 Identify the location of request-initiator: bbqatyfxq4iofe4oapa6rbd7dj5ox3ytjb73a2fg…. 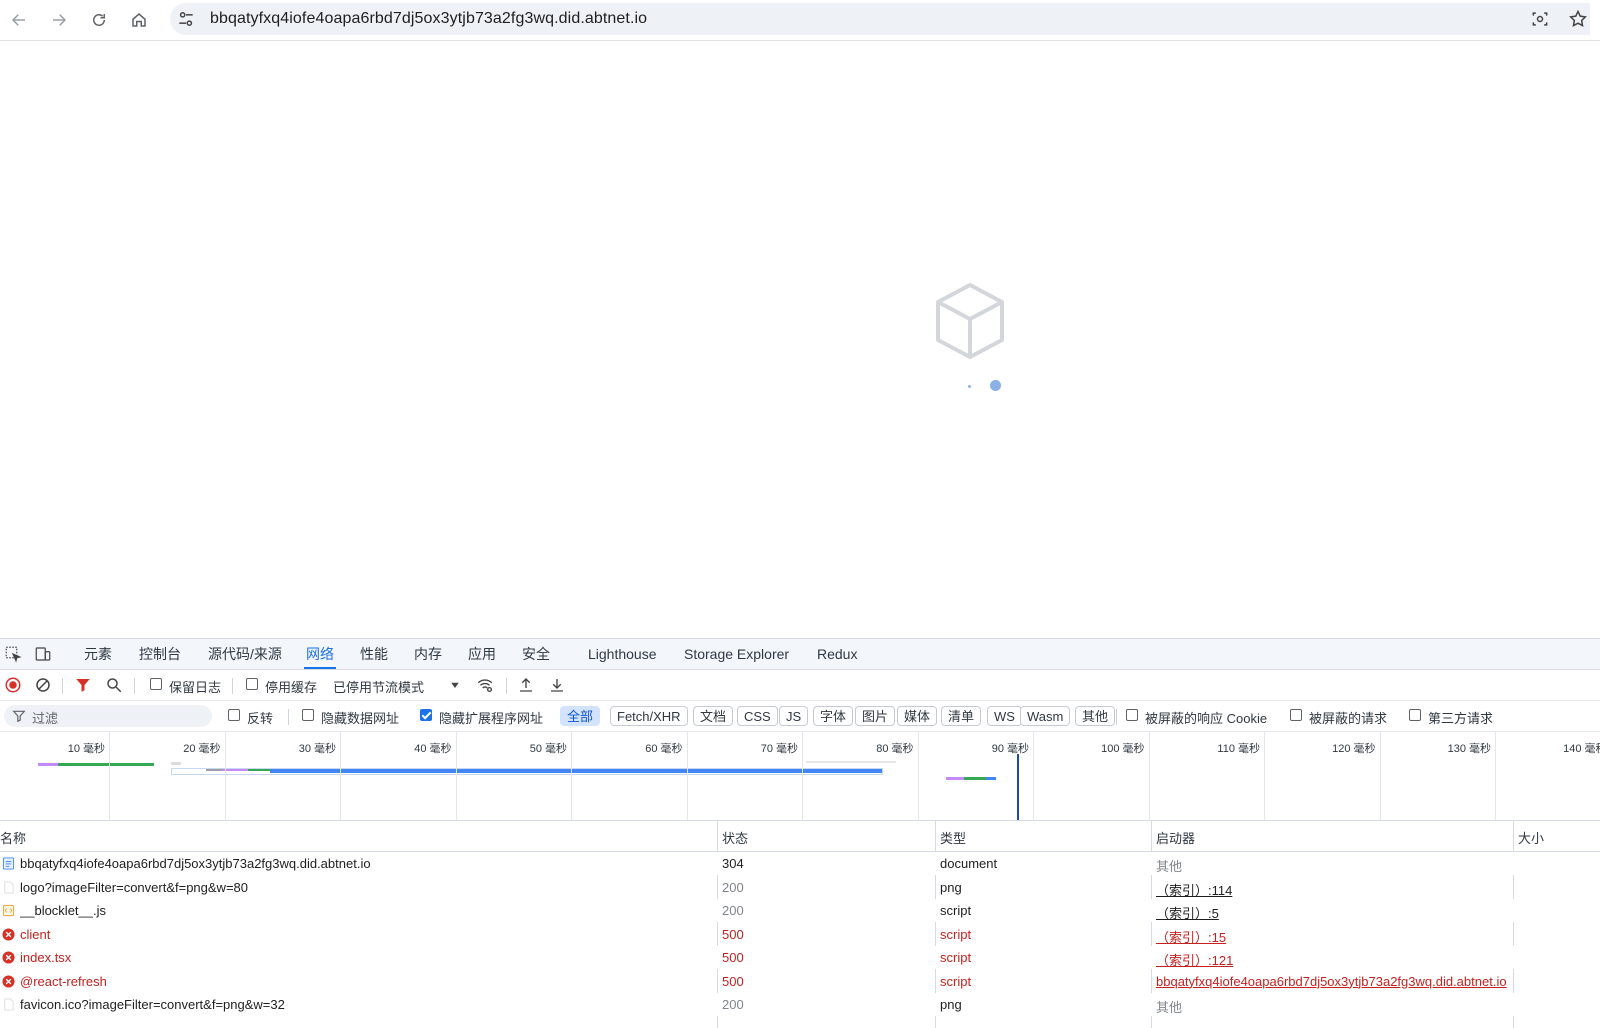
(1334, 981).